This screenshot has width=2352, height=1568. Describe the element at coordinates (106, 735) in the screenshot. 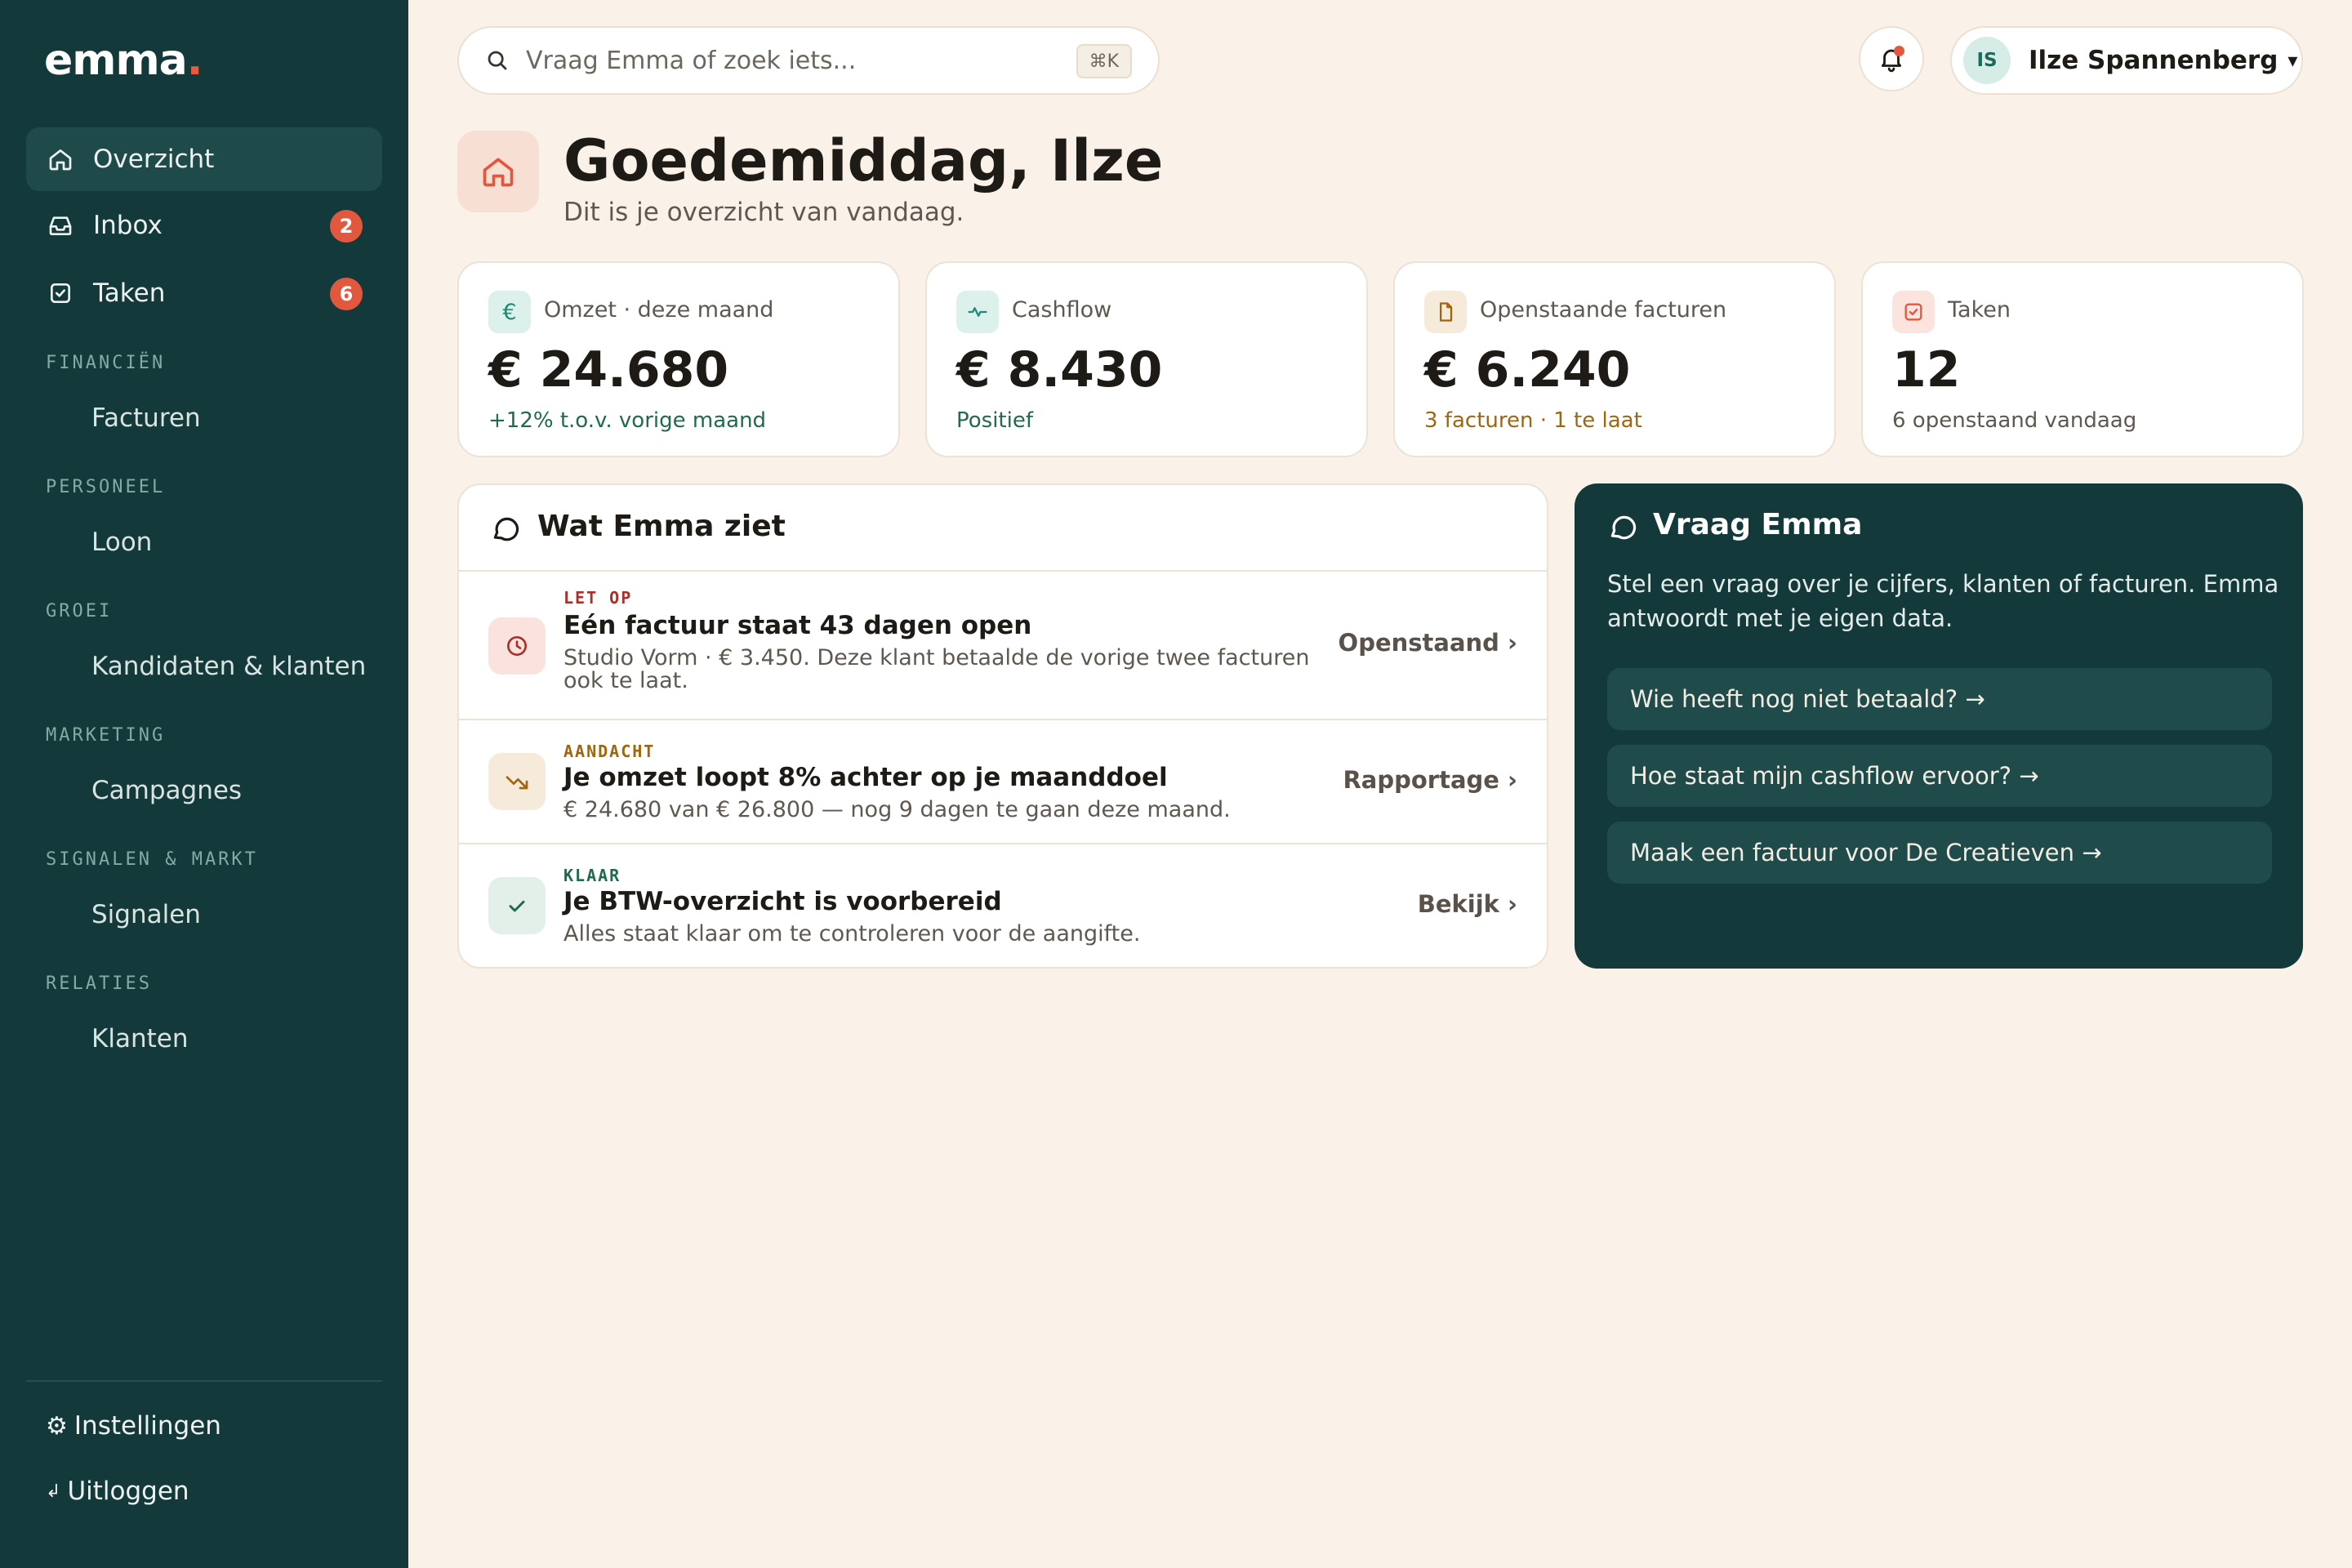

I see `section-label-marketing: MARKETING` at that location.